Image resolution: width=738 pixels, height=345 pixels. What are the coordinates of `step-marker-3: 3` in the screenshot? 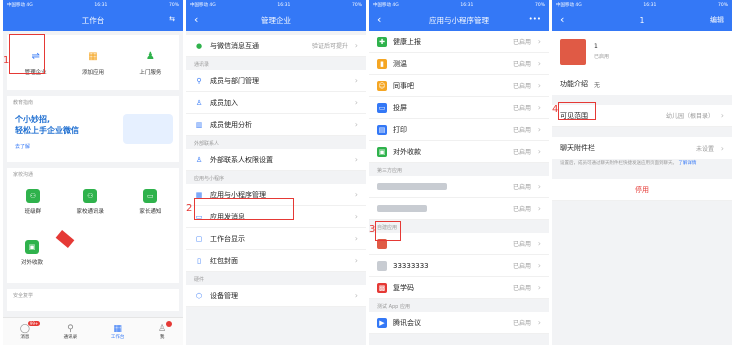 It's located at (372, 229).